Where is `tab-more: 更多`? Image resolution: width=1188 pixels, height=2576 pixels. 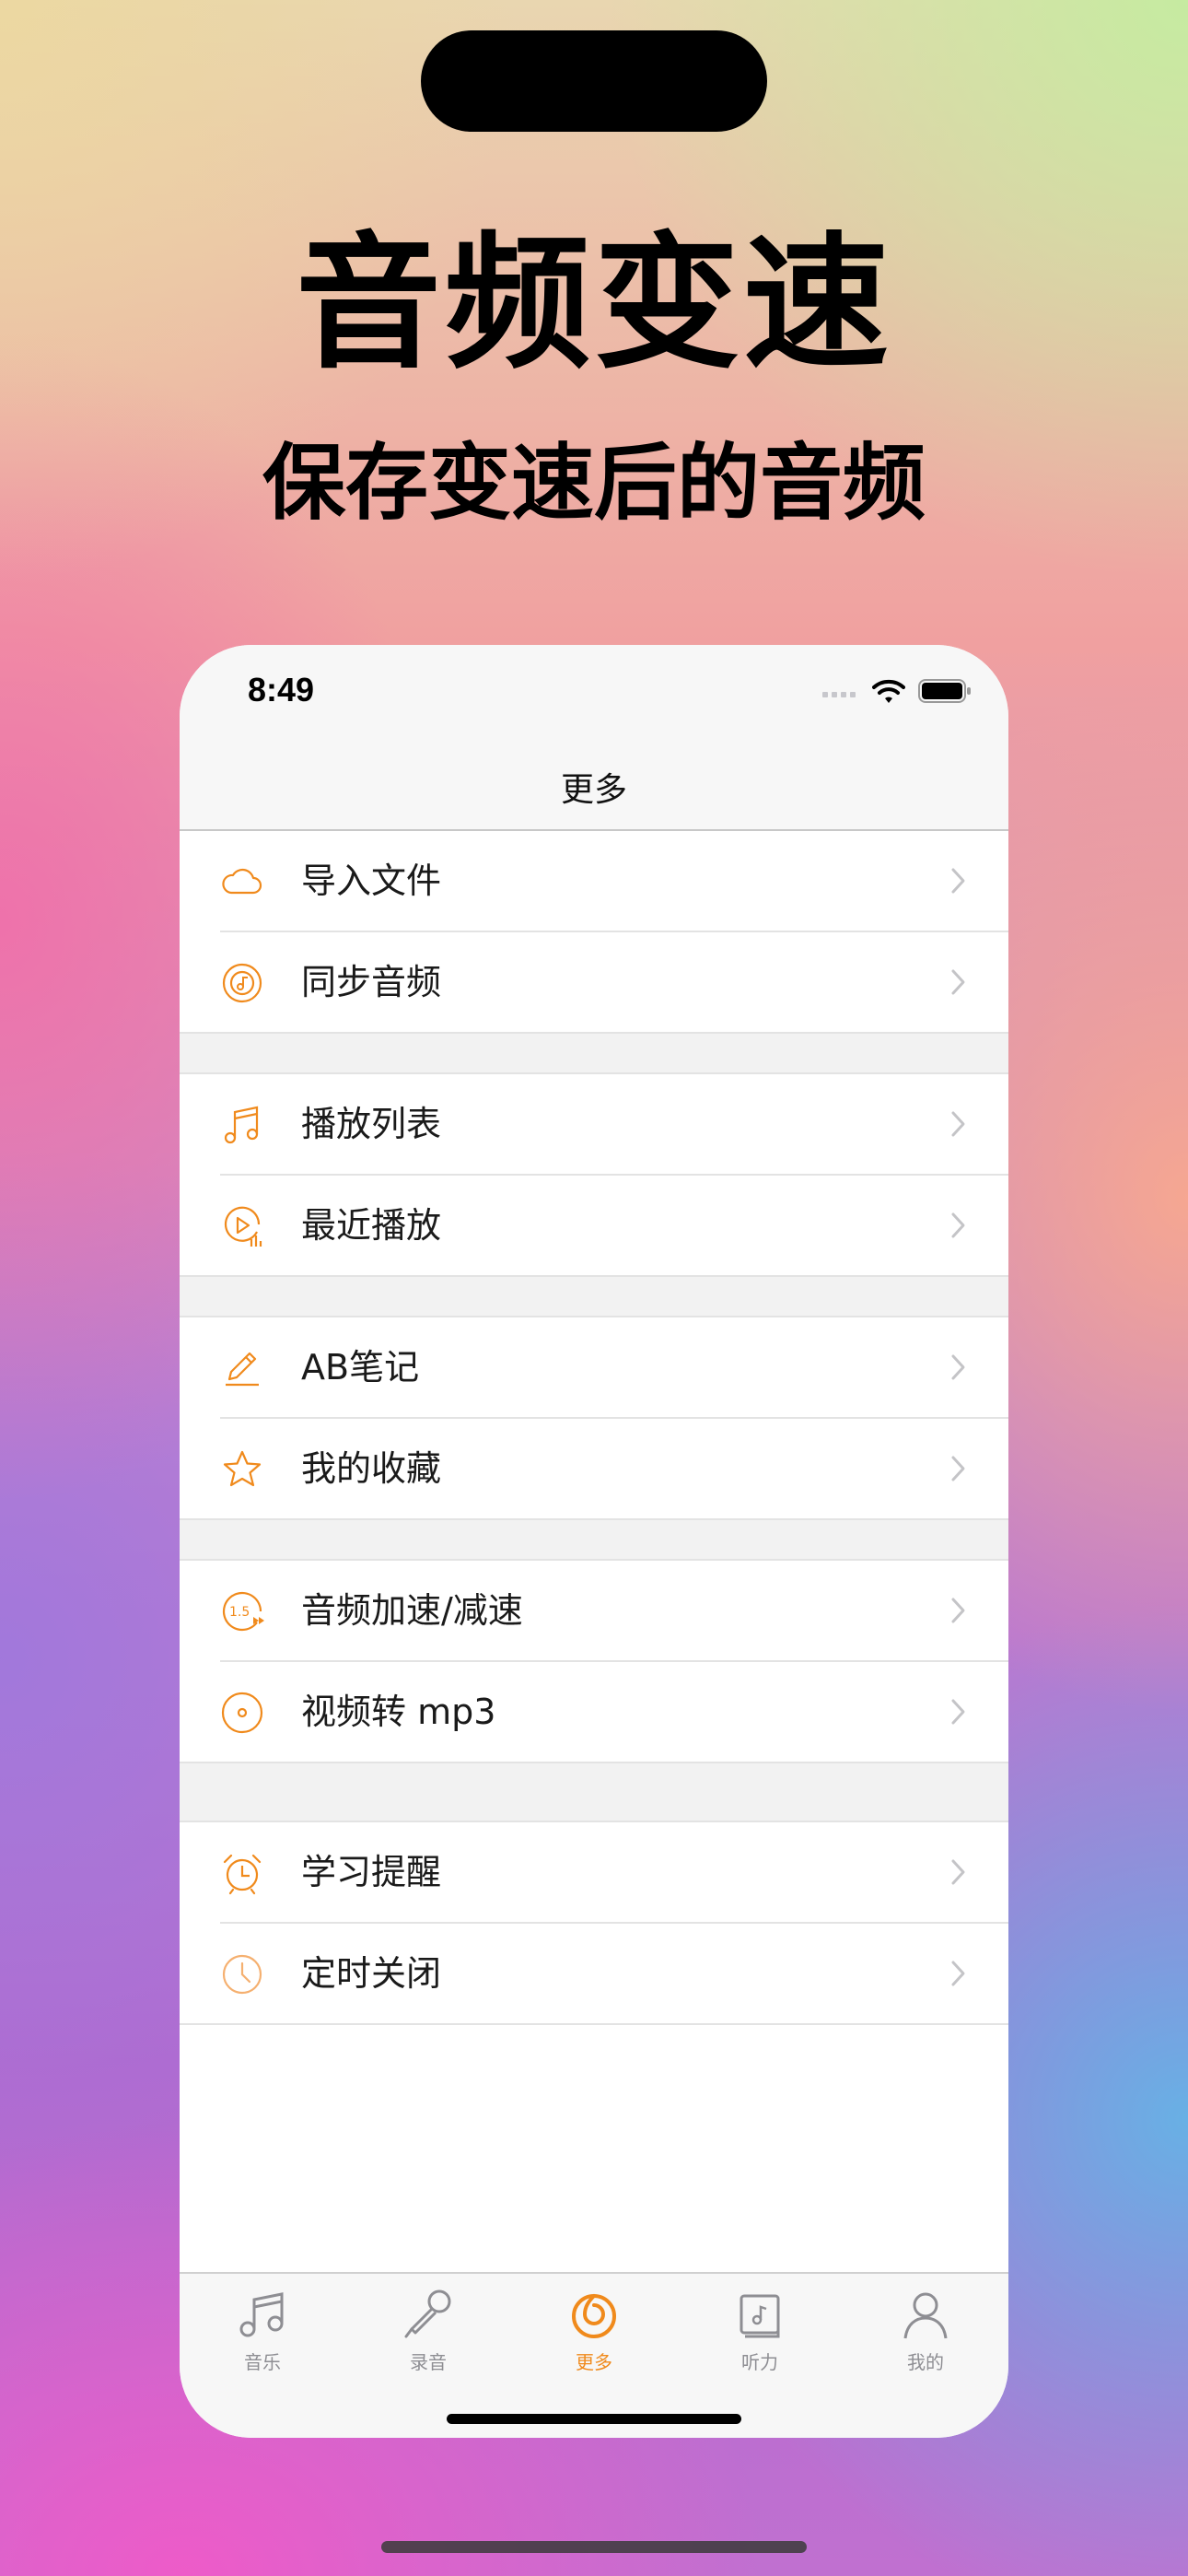
tab-more: 更多 is located at coordinates (594, 2330).